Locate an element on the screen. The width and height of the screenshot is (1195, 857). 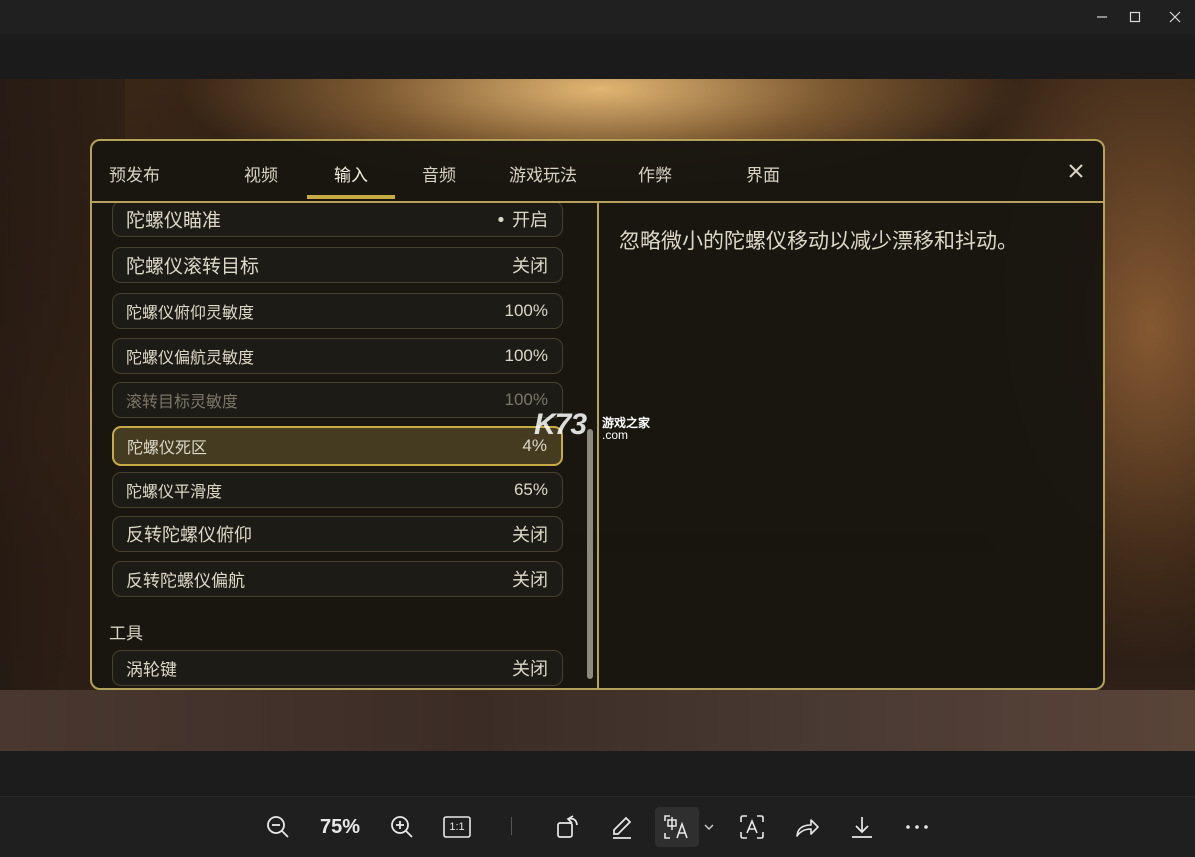
actual-size-icon: 1:1 is located at coordinates (457, 827).